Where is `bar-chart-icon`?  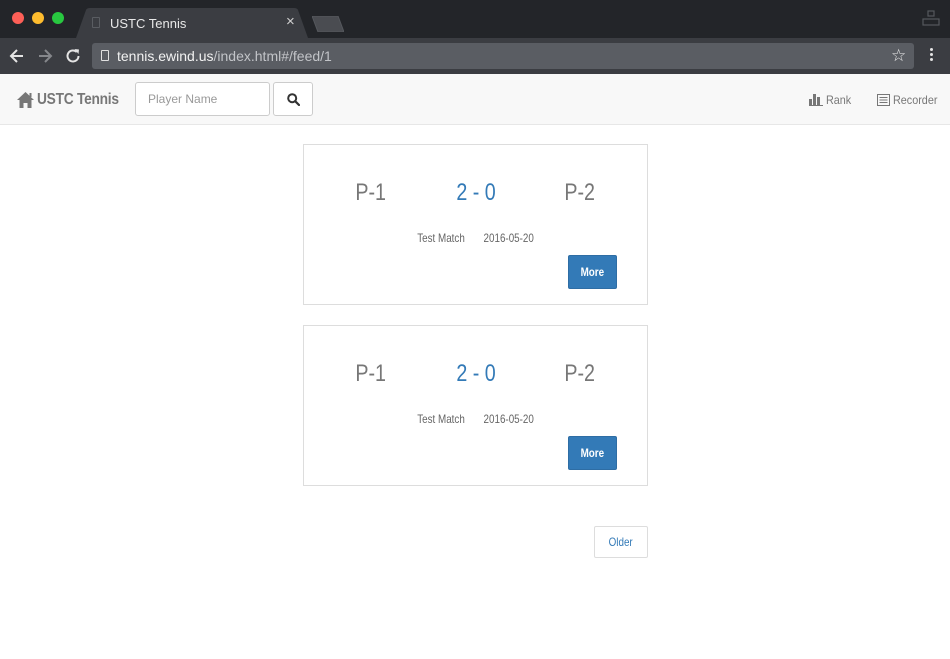
bar-chart-icon is located at coordinates (816, 100).